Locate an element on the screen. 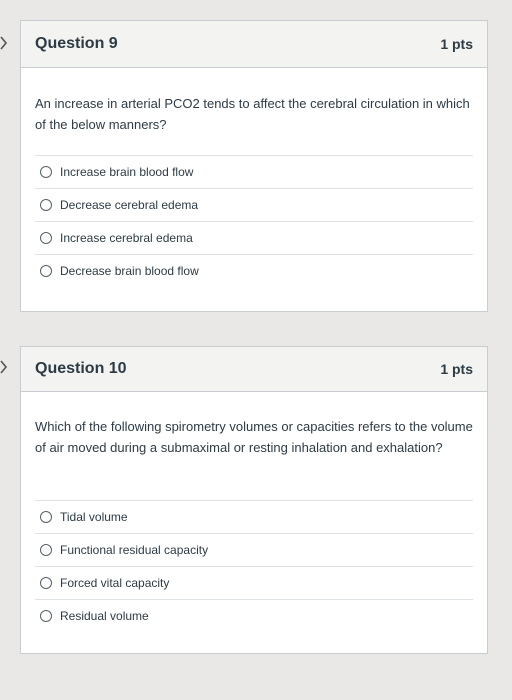 Image resolution: width=512 pixels, height=700 pixels. answer-option: Increase cerebral edema is located at coordinates (254, 237).